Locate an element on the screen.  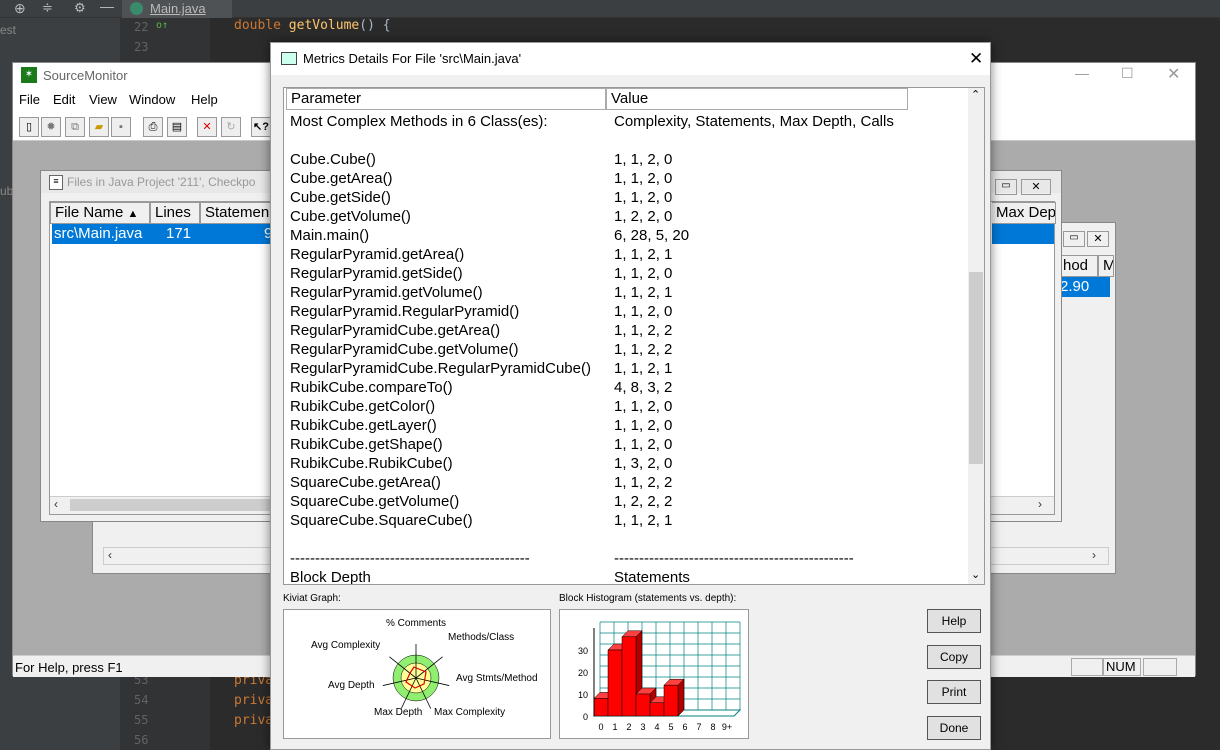
tab-label: Main.java is located at coordinates (178, 8).